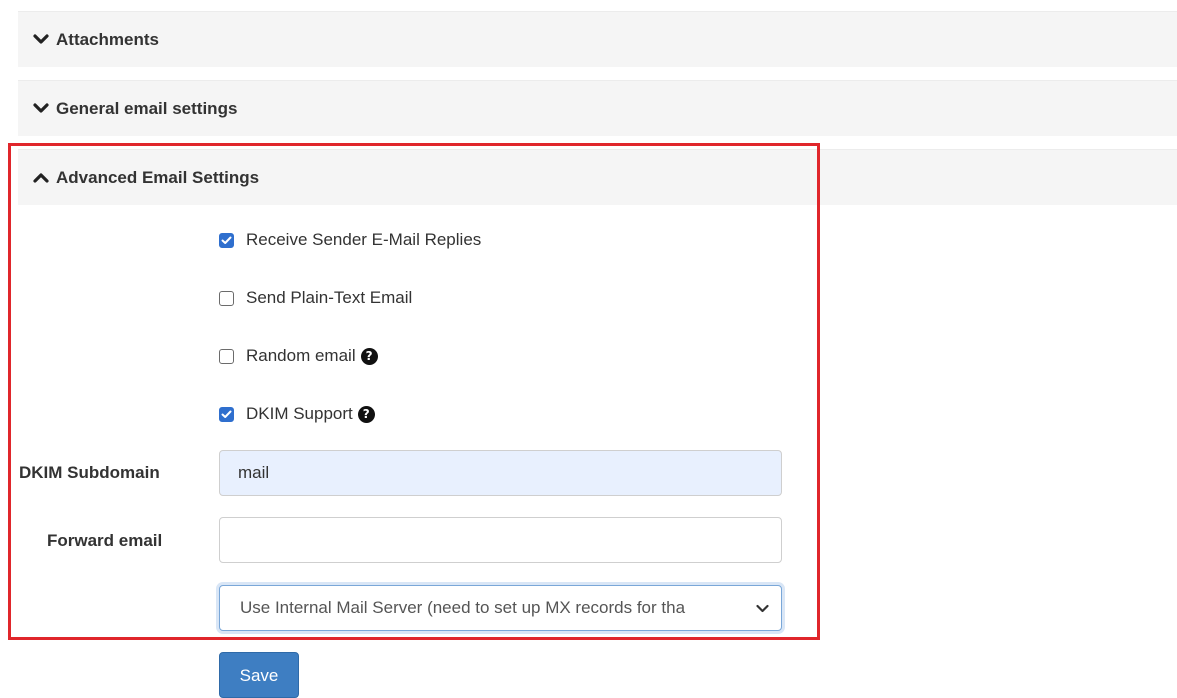 This screenshot has height=698, width=1177. I want to click on dkim-support-checkbox, so click(226, 414).